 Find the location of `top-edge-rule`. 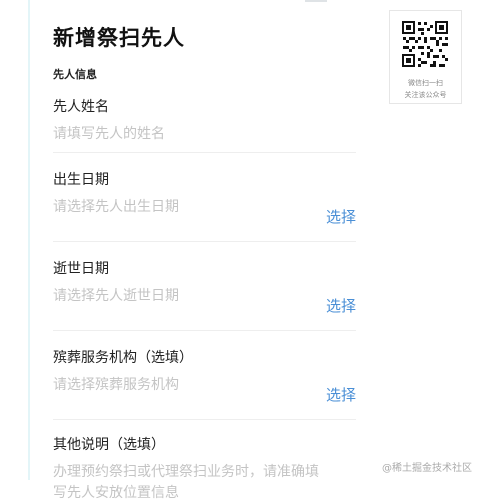

top-edge-rule is located at coordinates (316, 1).